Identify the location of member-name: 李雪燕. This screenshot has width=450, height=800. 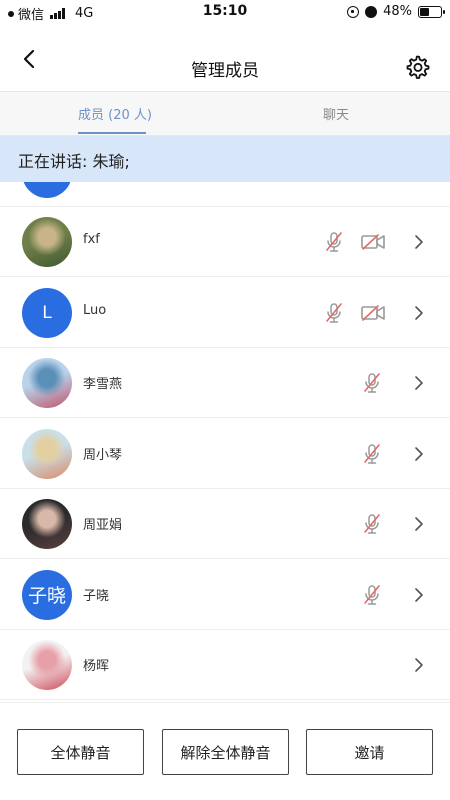
(103, 384).